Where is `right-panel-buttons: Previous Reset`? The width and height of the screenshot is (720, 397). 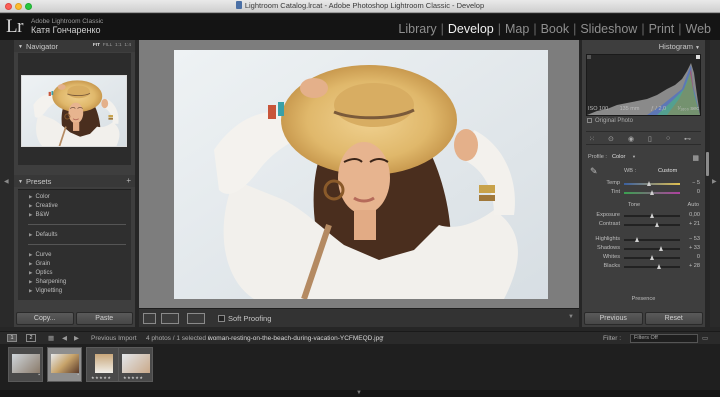
right-panel-buttons: Previous Reset is located at coordinates (643, 318).